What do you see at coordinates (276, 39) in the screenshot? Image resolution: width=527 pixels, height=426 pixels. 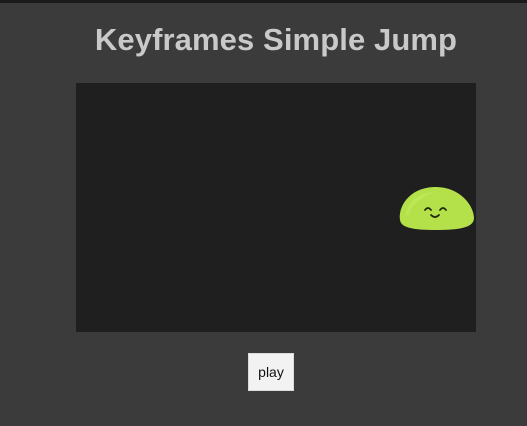 I see `page-title: Keyframes Simple Jump` at bounding box center [276, 39].